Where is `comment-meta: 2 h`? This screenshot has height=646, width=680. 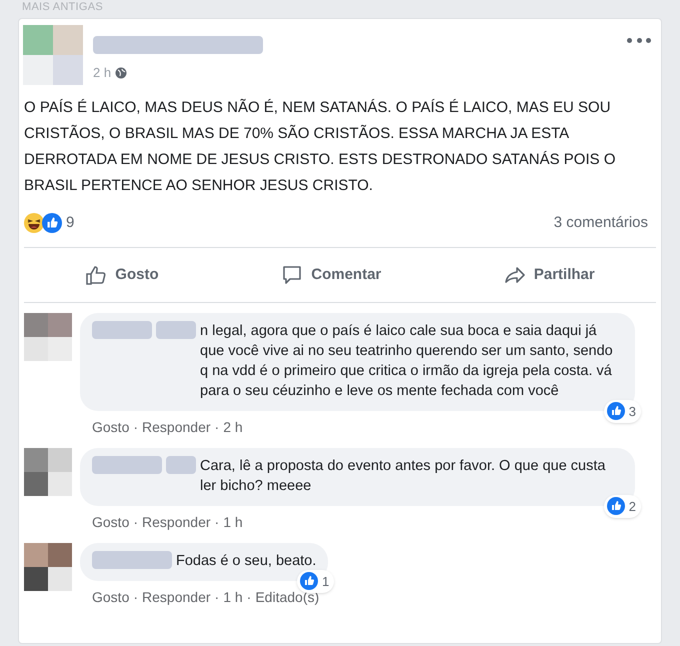
comment-meta: 2 h is located at coordinates (233, 427).